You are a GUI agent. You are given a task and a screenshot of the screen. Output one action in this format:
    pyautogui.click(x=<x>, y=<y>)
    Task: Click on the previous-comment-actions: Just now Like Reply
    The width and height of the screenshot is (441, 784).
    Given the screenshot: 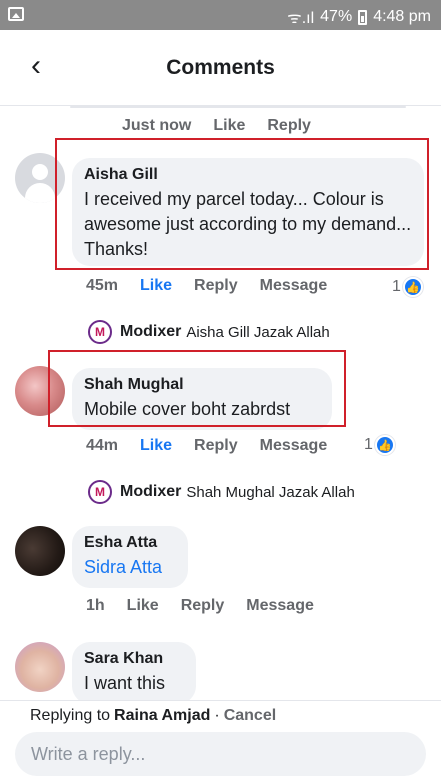 What is the action you would take?
    pyautogui.click(x=227, y=126)
    